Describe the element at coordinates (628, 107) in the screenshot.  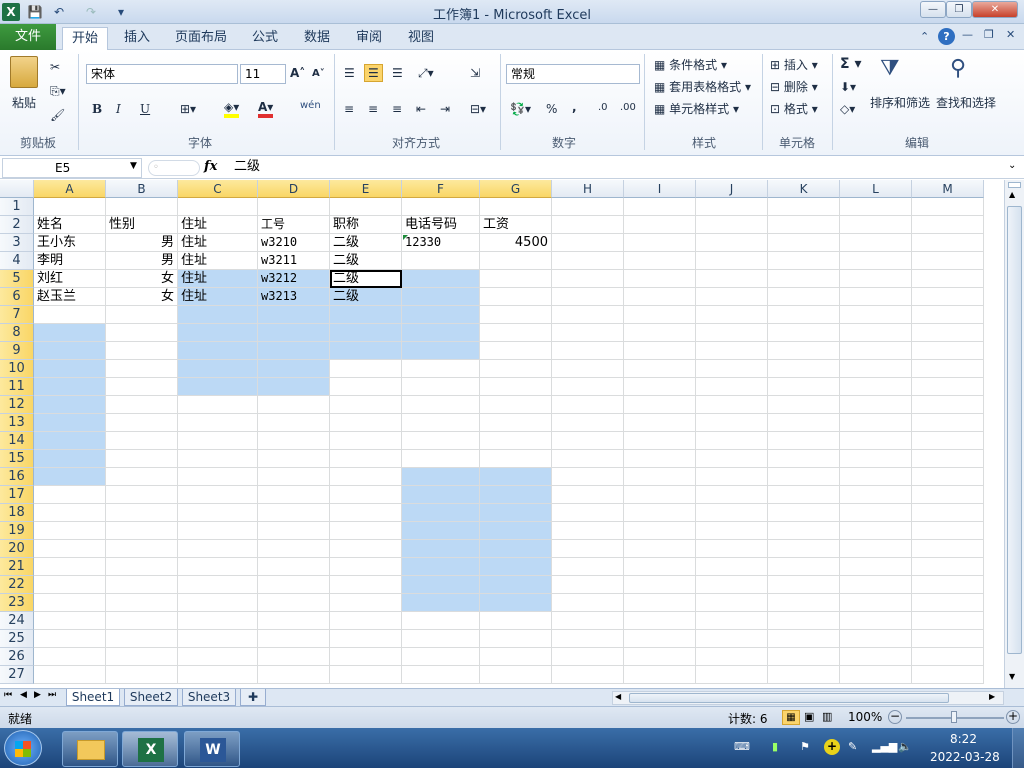
I see `decrease-decimal-button: .00` at that location.